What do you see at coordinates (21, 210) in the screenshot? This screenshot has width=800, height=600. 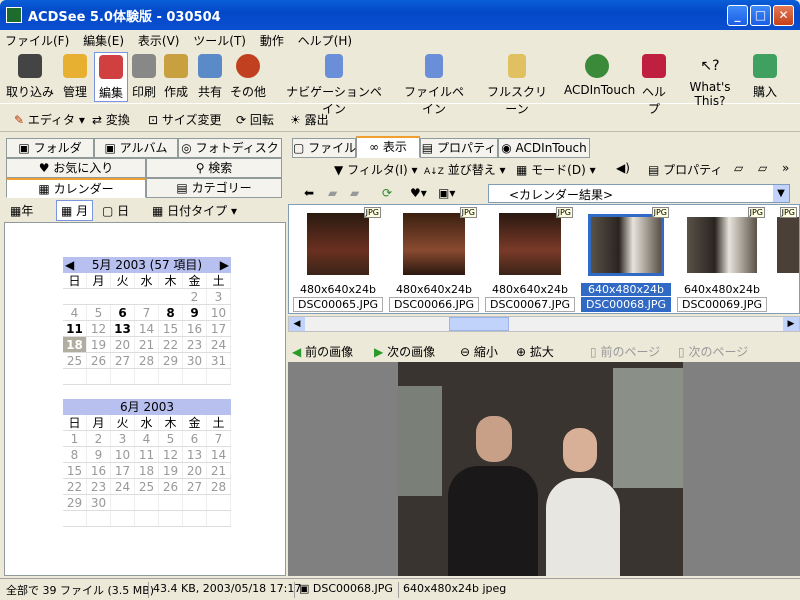 I see `year-view-button: ▦年` at bounding box center [21, 210].